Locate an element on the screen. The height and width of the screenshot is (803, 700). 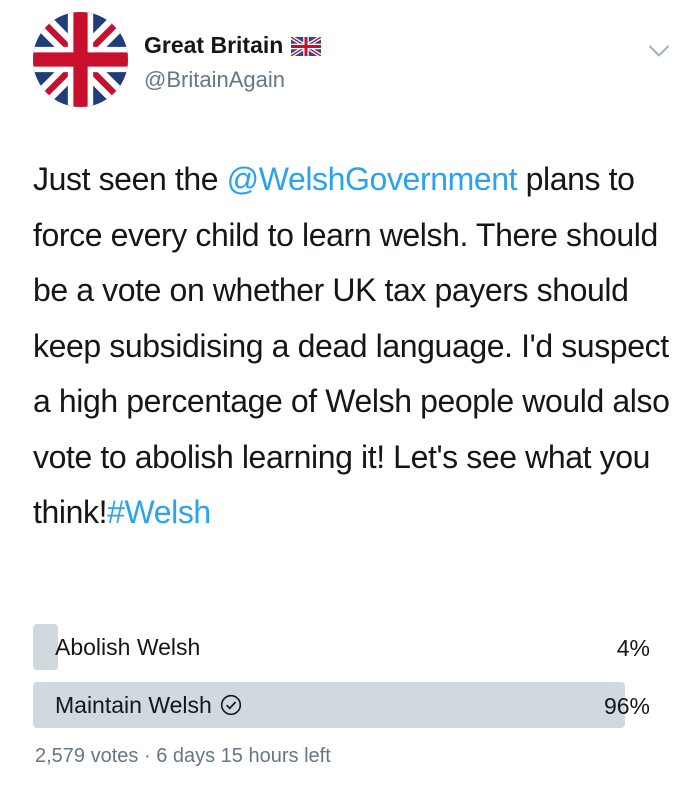
poll-time-left: 6 days 15 hours left is located at coordinates (243, 756).